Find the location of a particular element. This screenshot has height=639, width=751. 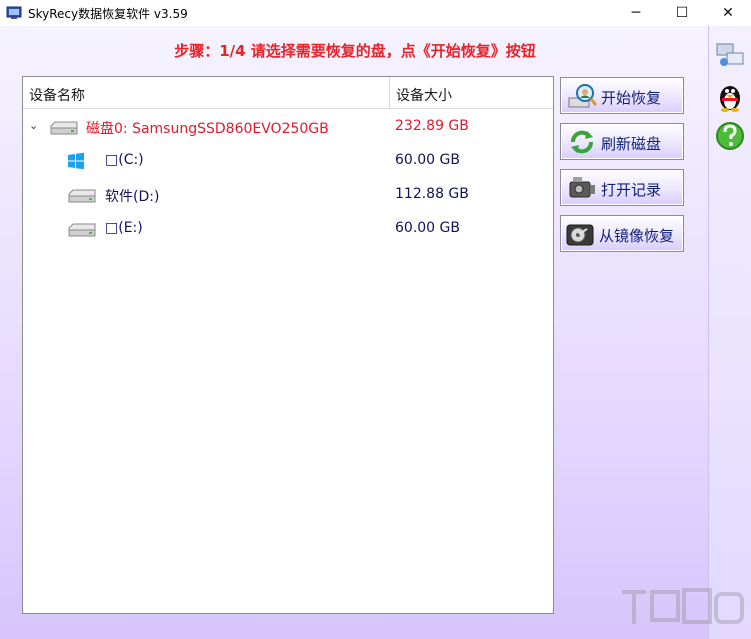

windows-logo-icon is located at coordinates (76, 161).